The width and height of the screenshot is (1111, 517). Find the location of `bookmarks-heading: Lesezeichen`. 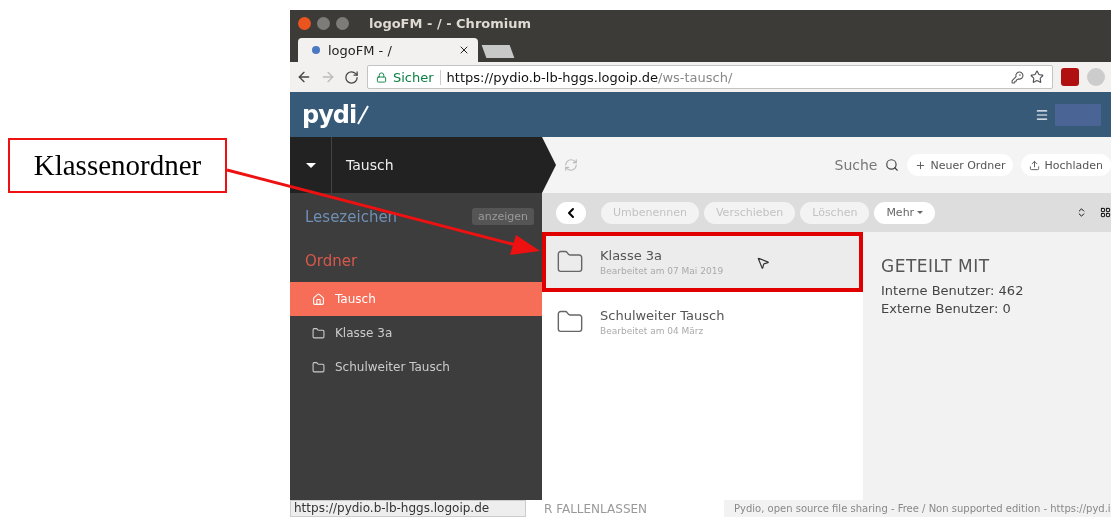

bookmarks-heading: Lesezeichen is located at coordinates (351, 216).